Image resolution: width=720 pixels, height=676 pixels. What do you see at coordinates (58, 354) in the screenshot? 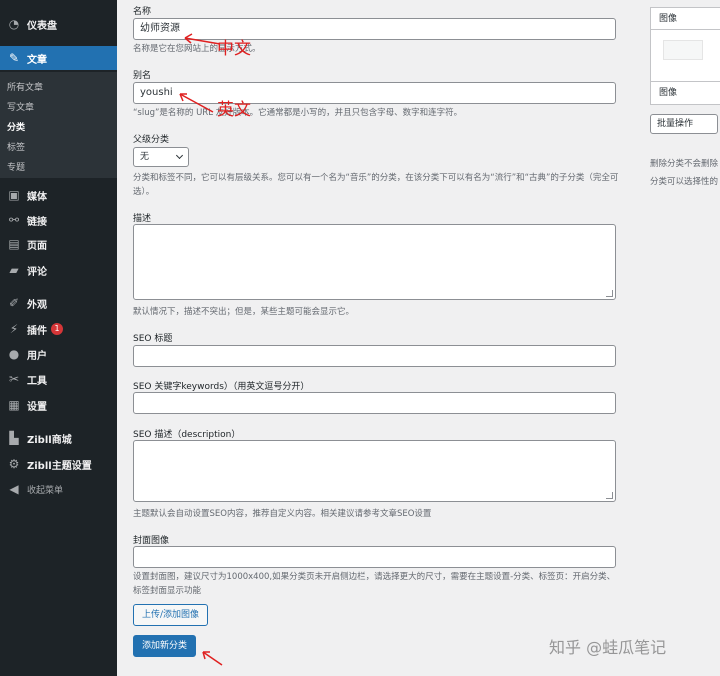
I see `menu-users: ● 用户` at bounding box center [58, 354].